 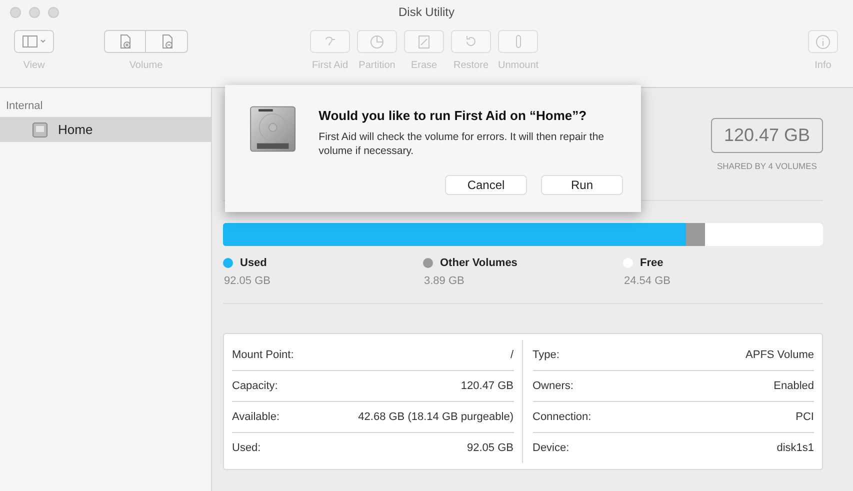 I want to click on detail-label: Owners:, so click(x=553, y=386).